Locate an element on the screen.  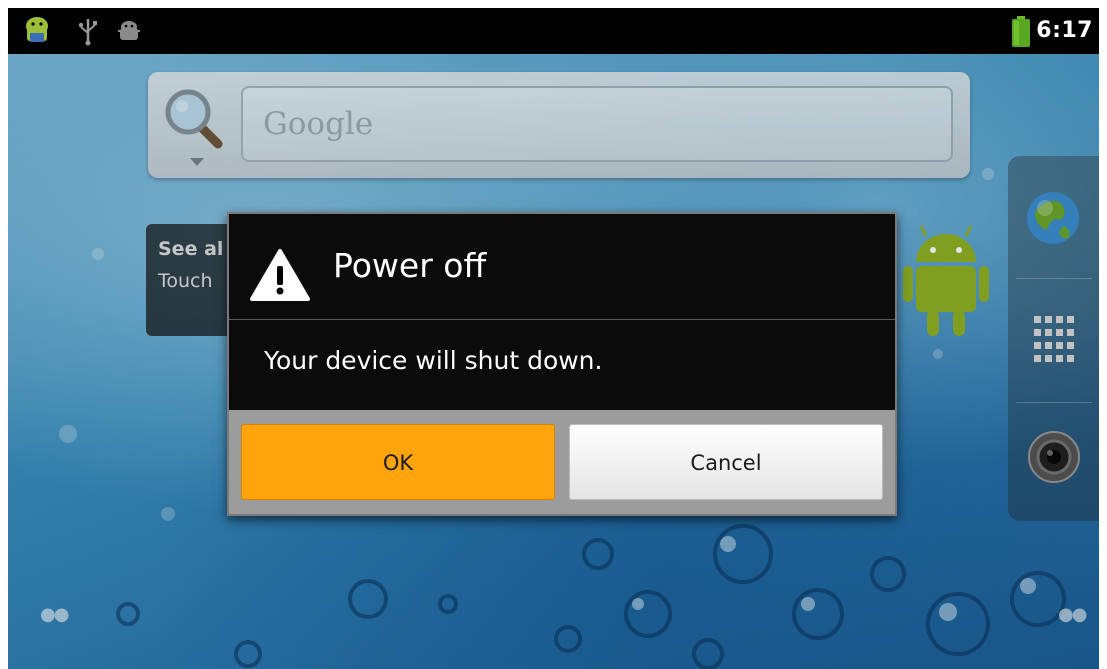
status-bar: 6:17 is located at coordinates (553, 31).